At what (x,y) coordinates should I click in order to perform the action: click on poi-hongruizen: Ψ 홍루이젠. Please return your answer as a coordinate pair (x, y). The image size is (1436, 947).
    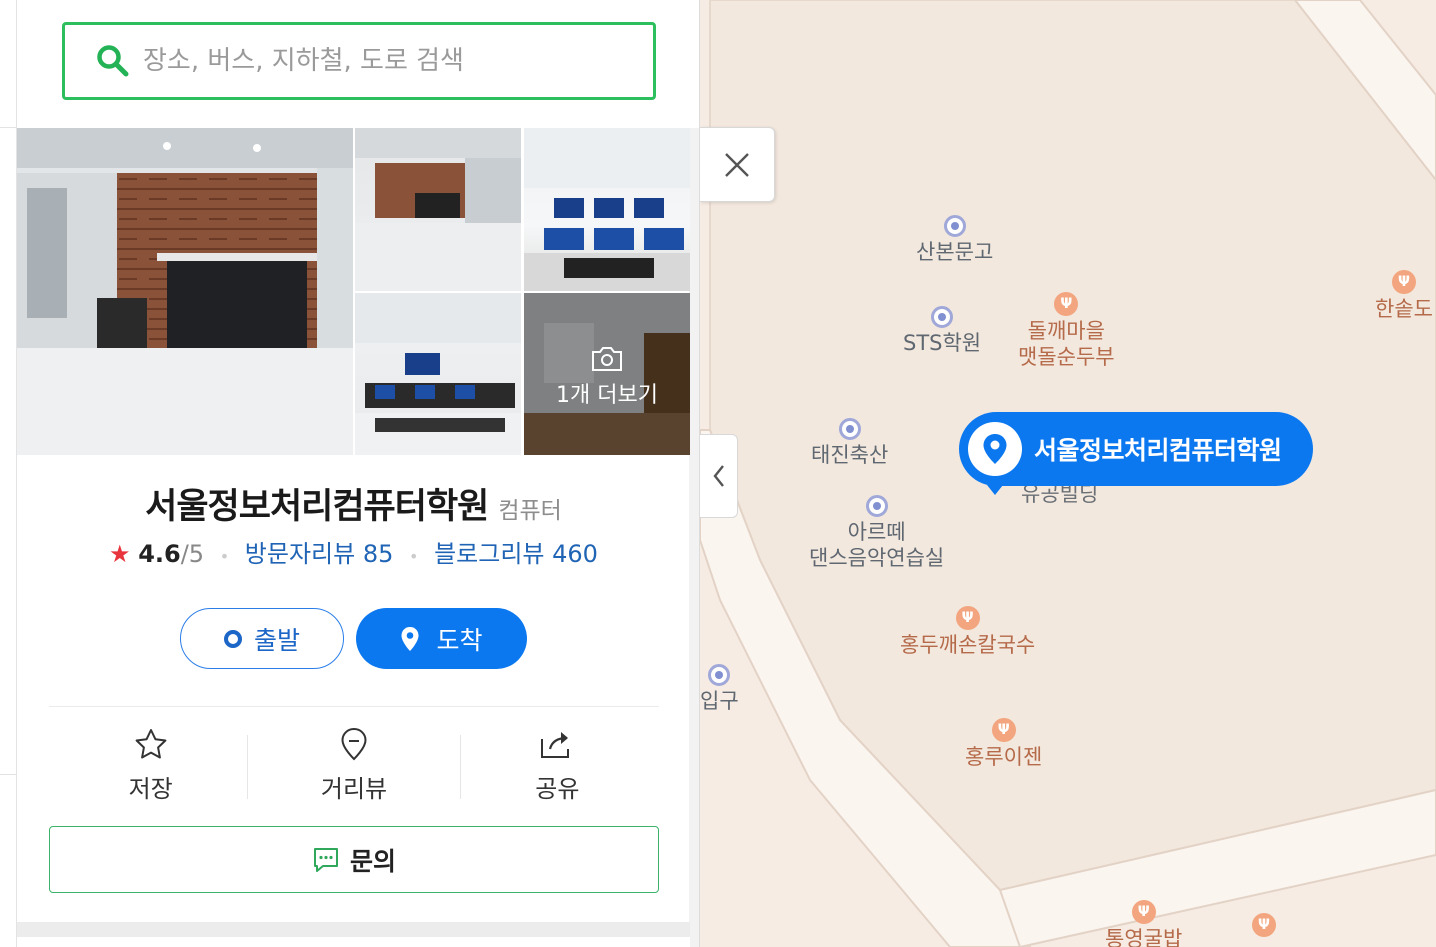
    Looking at the image, I should click on (1003, 744).